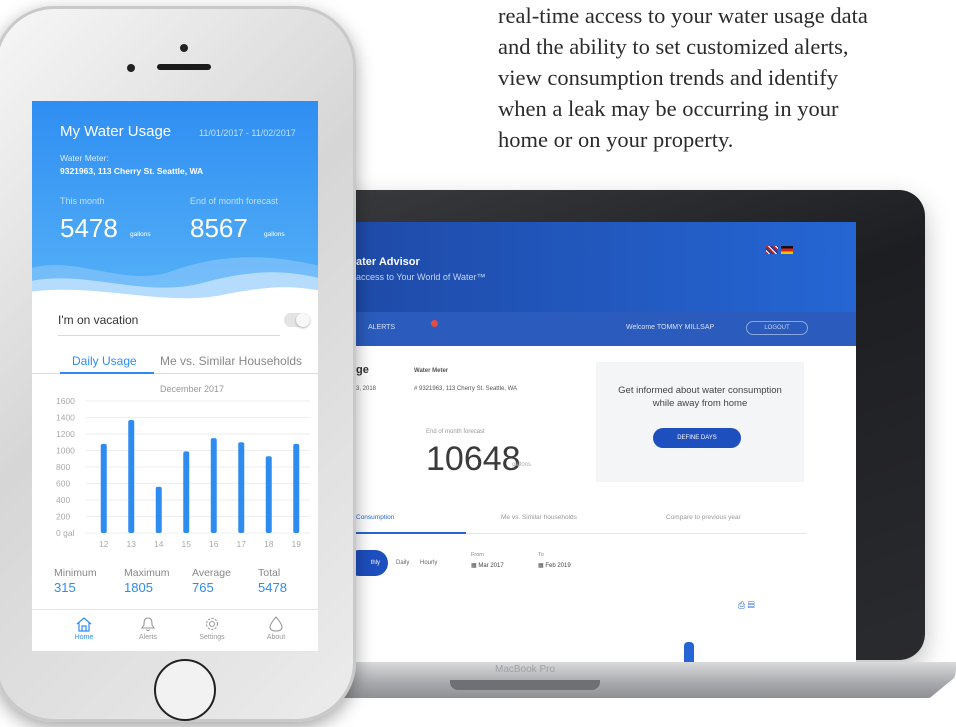  What do you see at coordinates (212, 637) in the screenshot?
I see `tabbar-label: Settings` at bounding box center [212, 637].